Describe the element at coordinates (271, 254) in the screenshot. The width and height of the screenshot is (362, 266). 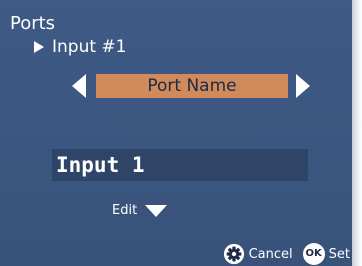
I see `cancel-label: Cancel` at that location.